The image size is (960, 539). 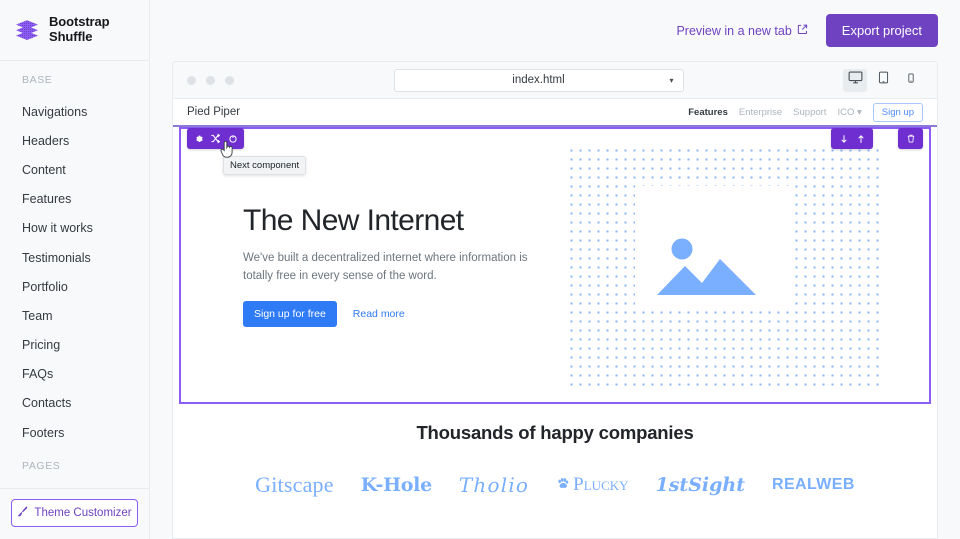 I want to click on layers-stack-icon, so click(x=27, y=30).